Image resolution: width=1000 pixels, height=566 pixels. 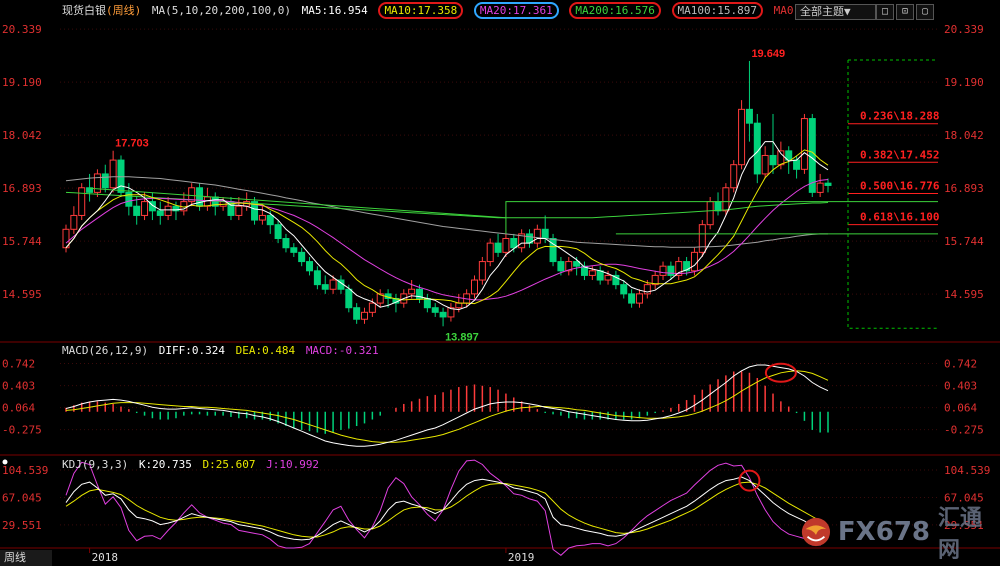 What do you see at coordinates (421, 10) in the screenshot?
I see `ma10-value: MA10:17.358` at bounding box center [421, 10].